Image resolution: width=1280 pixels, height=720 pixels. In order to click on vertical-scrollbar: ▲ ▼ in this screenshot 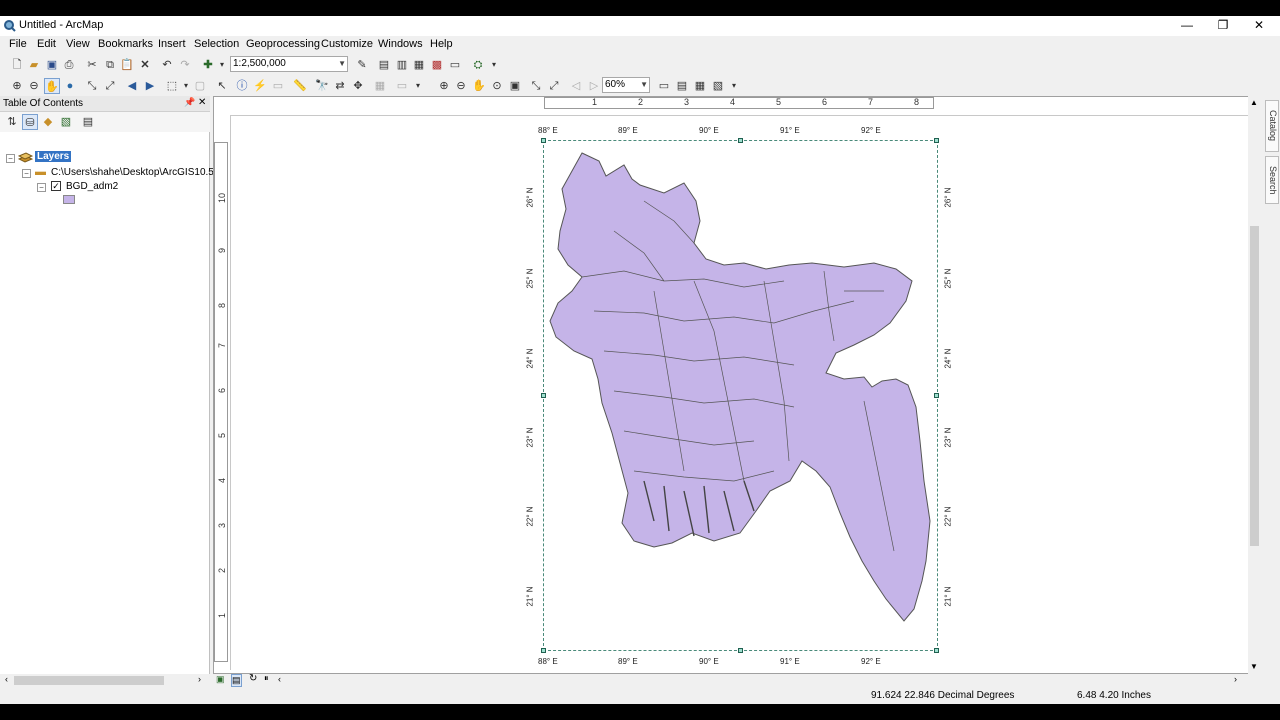, I will do `click(1254, 385)`.